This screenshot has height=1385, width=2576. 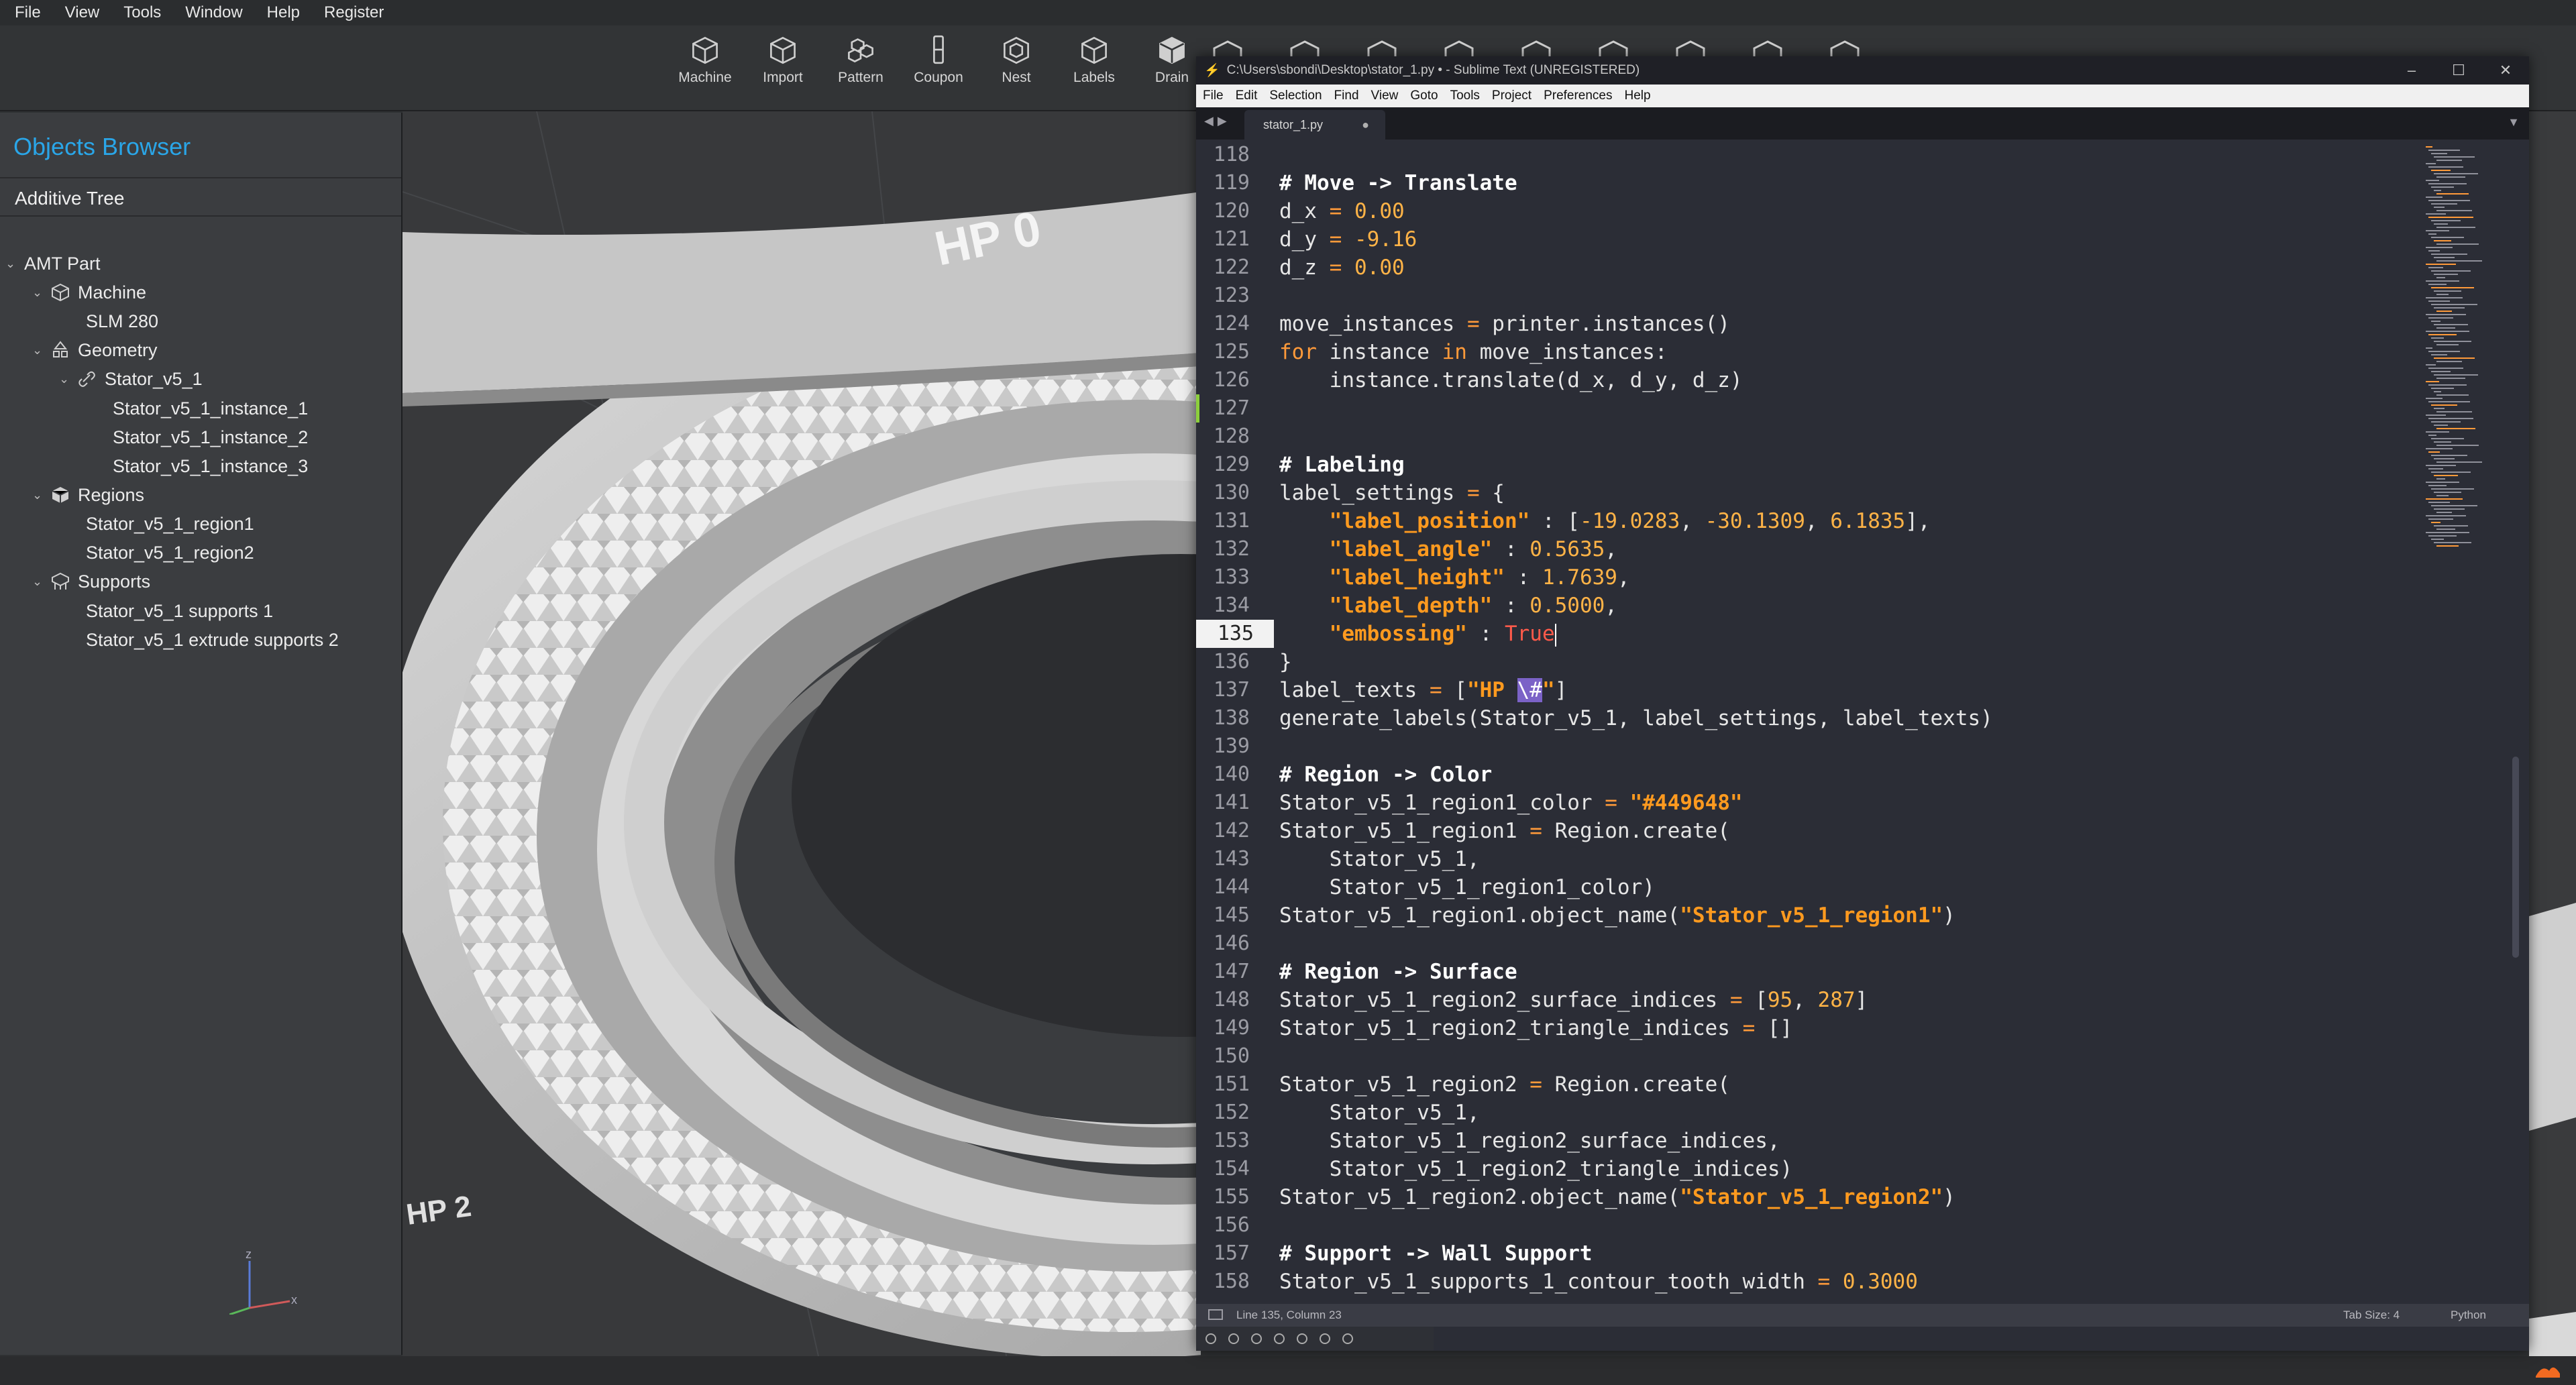 I want to click on menu-help: Help, so click(x=283, y=13).